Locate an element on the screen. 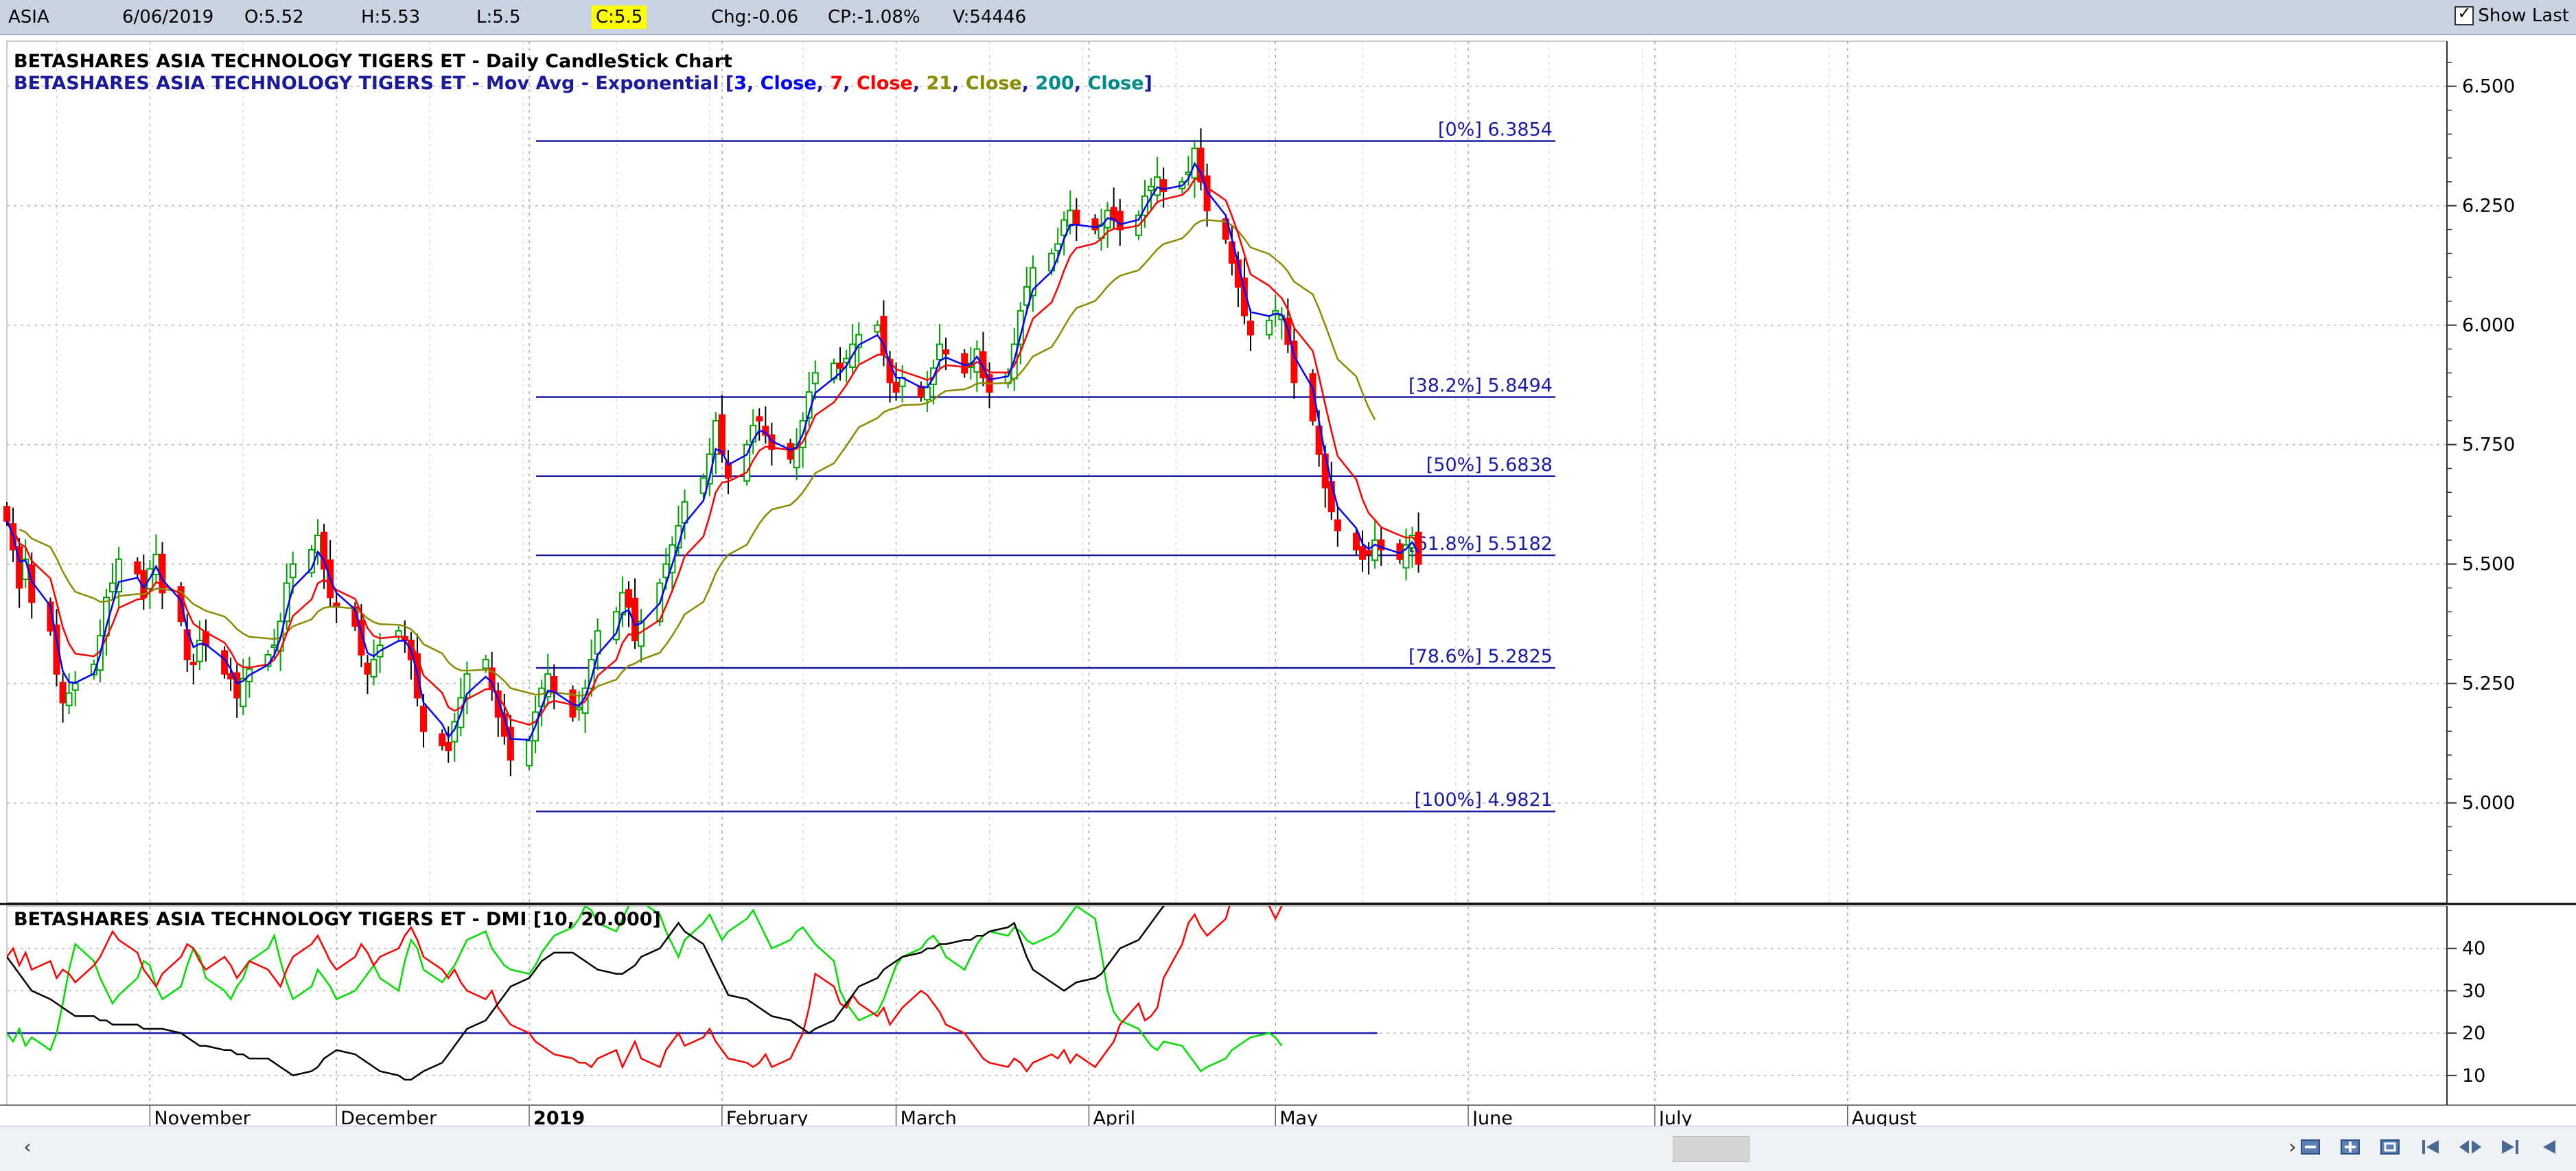 This screenshot has width=2576, height=1171. y-tick-label: 5.750 is located at coordinates (2488, 445).